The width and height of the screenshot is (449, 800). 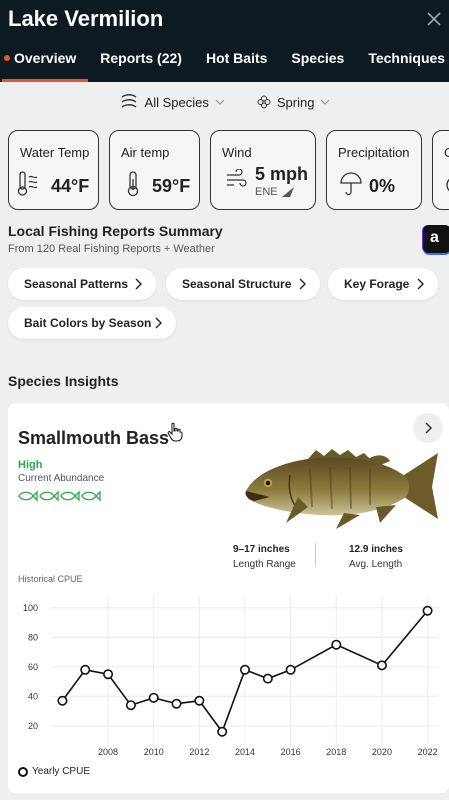 I want to click on summary-subtitle: From 120 Real Fishing Reports + Weather, so click(x=111, y=249).